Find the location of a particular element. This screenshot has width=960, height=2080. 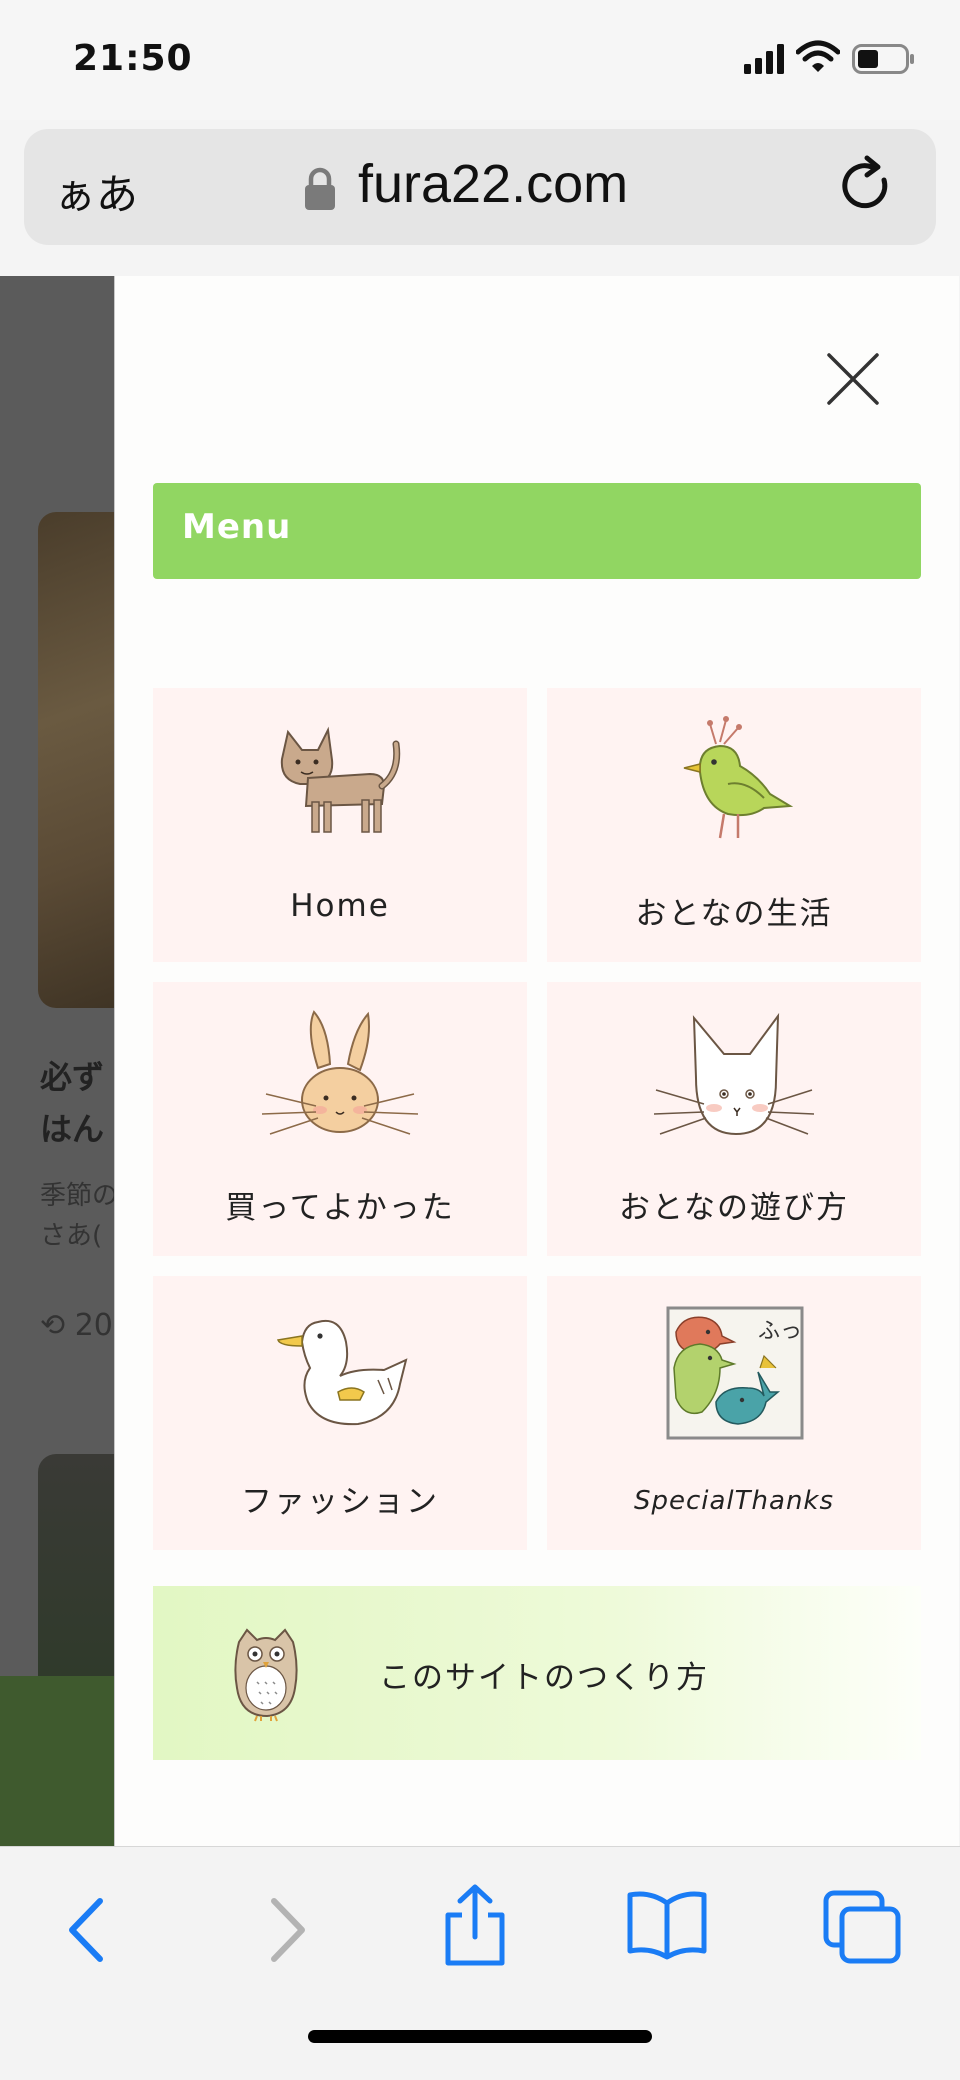

tabs-icon is located at coordinates (863, 1927).